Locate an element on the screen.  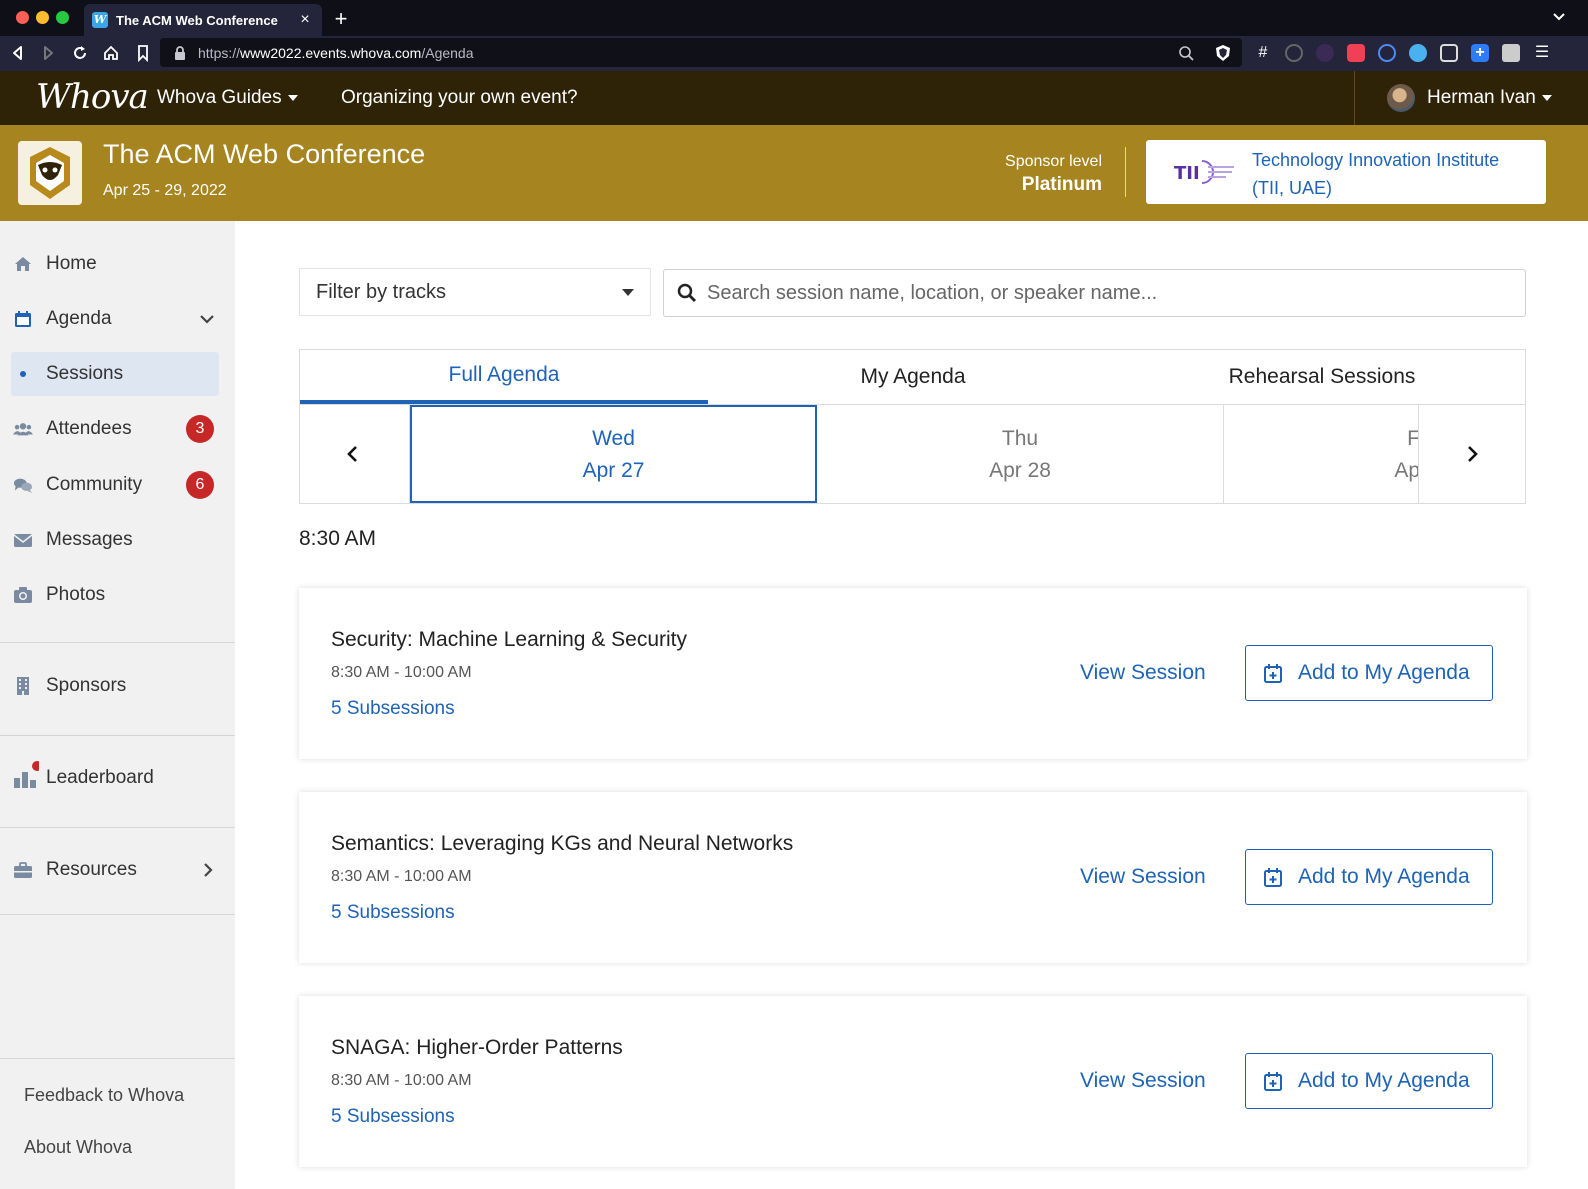
address-bar: https://www2022.events.whova.com/Agenda is located at coordinates (701, 52).